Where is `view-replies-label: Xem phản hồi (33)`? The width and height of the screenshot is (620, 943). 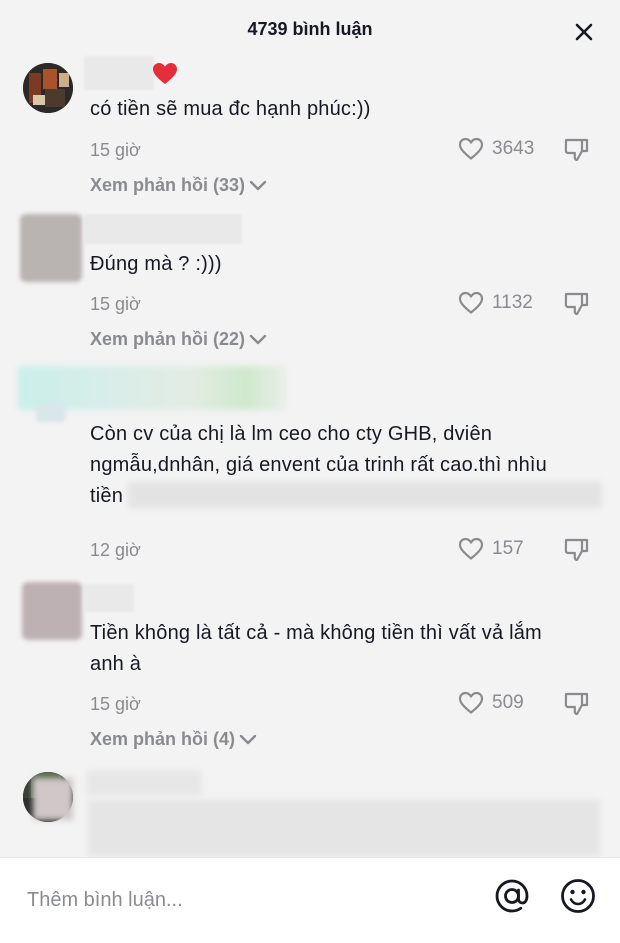 view-replies-label: Xem phản hồi (33) is located at coordinates (168, 185).